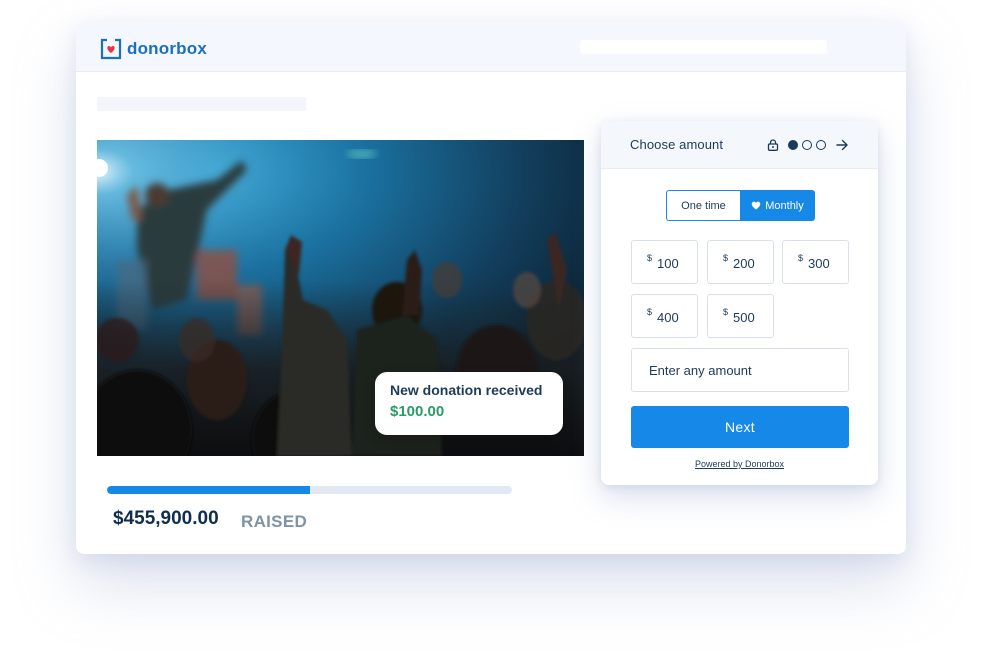 This screenshot has width=996, height=660. What do you see at coordinates (668, 317) in the screenshot?
I see `amount-value: 400` at bounding box center [668, 317].